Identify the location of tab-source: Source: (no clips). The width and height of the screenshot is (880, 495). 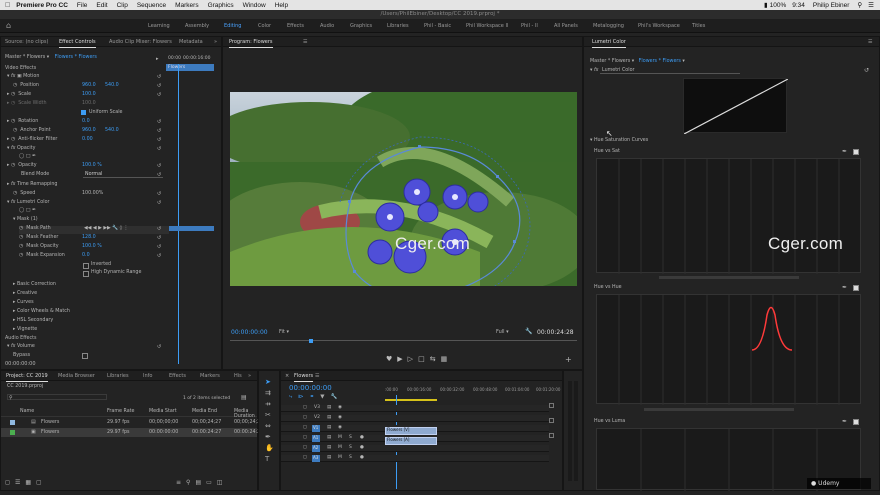
(26, 42).